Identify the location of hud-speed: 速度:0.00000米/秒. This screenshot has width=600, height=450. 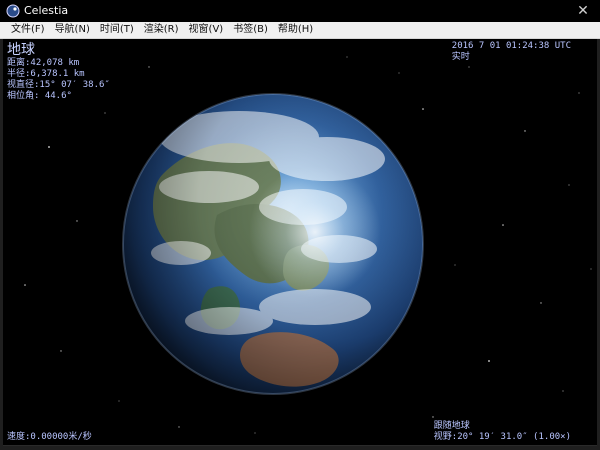
(49, 437).